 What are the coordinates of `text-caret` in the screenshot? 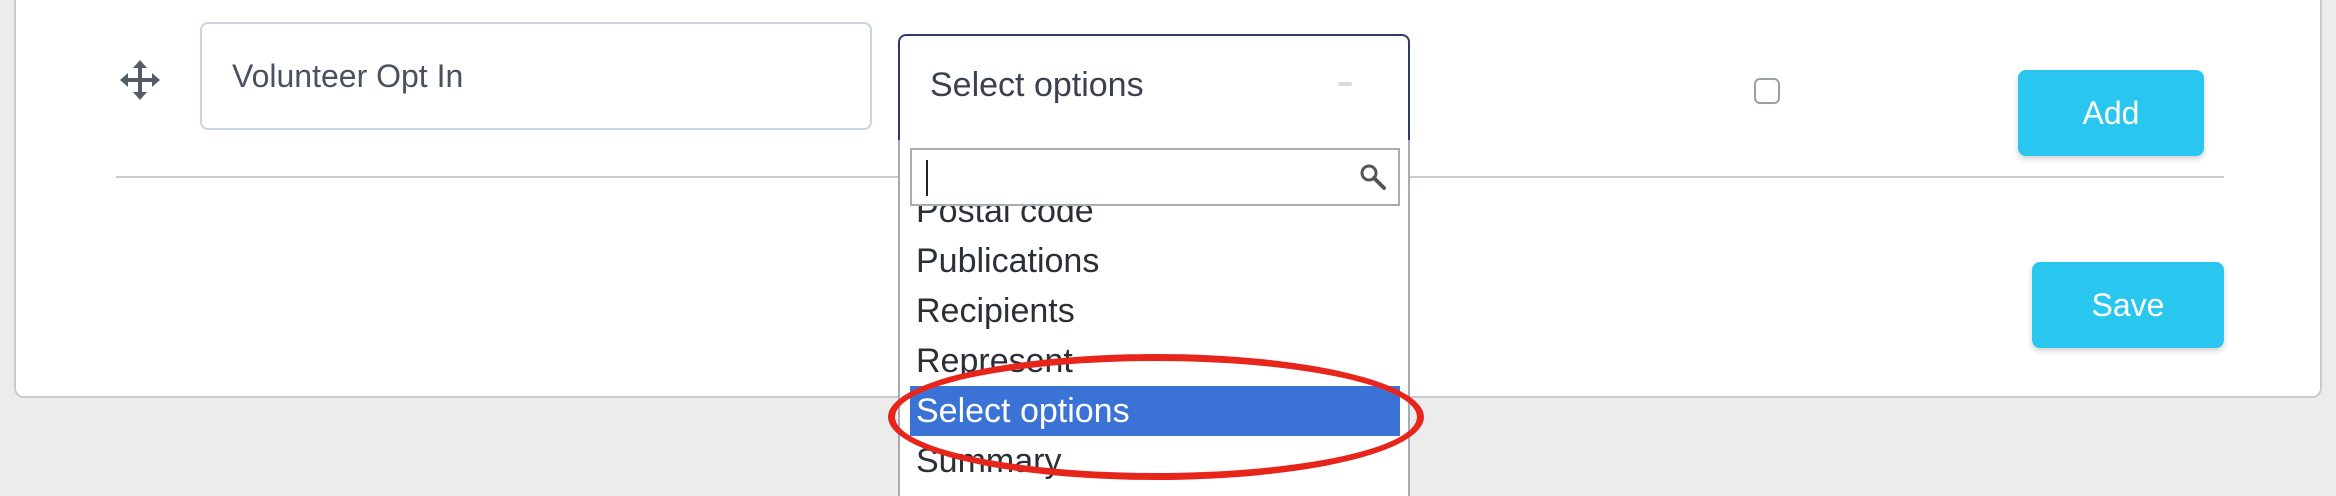 It's located at (927, 178).